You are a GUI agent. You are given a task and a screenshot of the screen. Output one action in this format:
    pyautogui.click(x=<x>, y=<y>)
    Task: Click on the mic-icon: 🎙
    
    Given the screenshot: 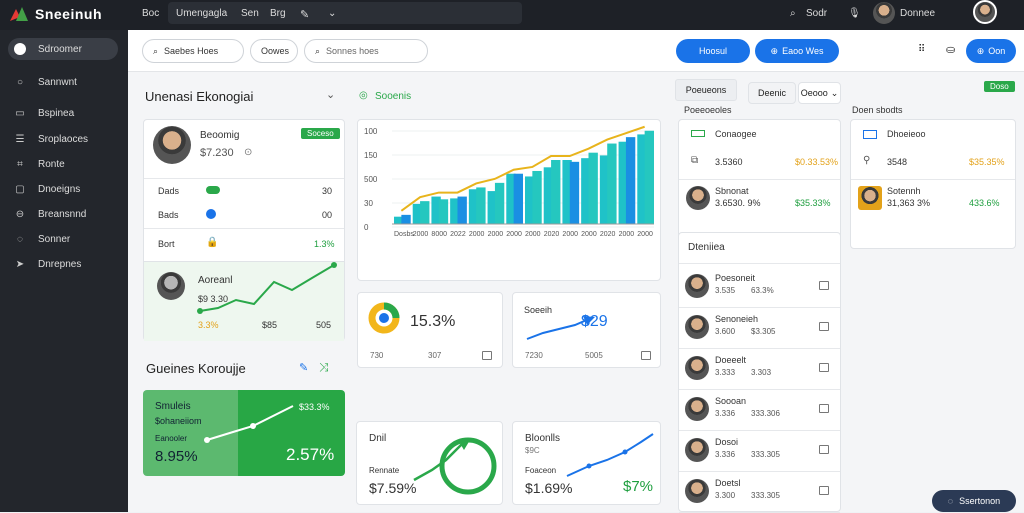 What is the action you would take?
    pyautogui.click(x=854, y=13)
    